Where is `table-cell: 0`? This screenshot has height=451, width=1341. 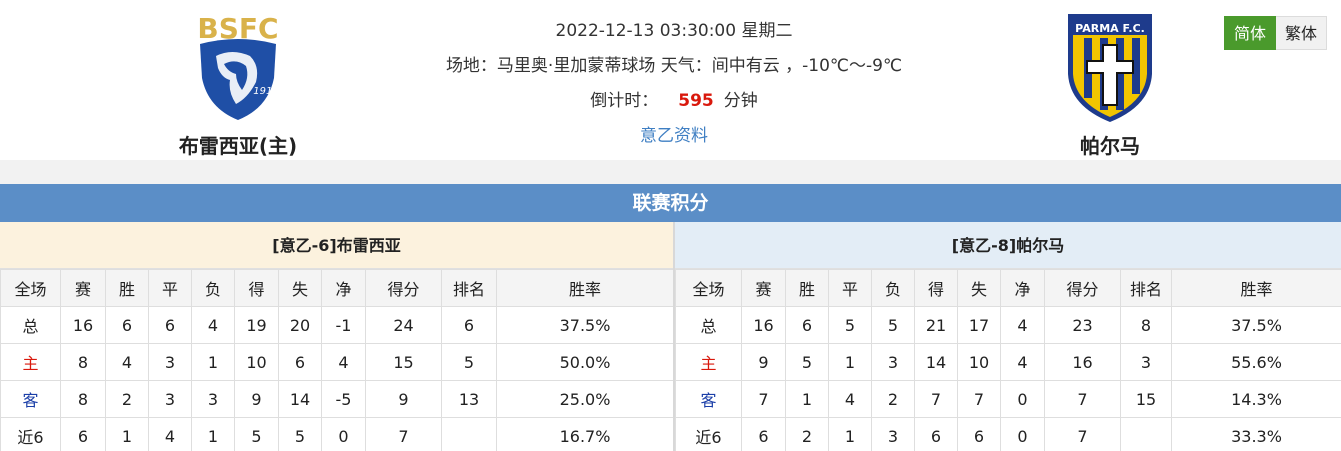
table-cell: 0 is located at coordinates (1022, 399).